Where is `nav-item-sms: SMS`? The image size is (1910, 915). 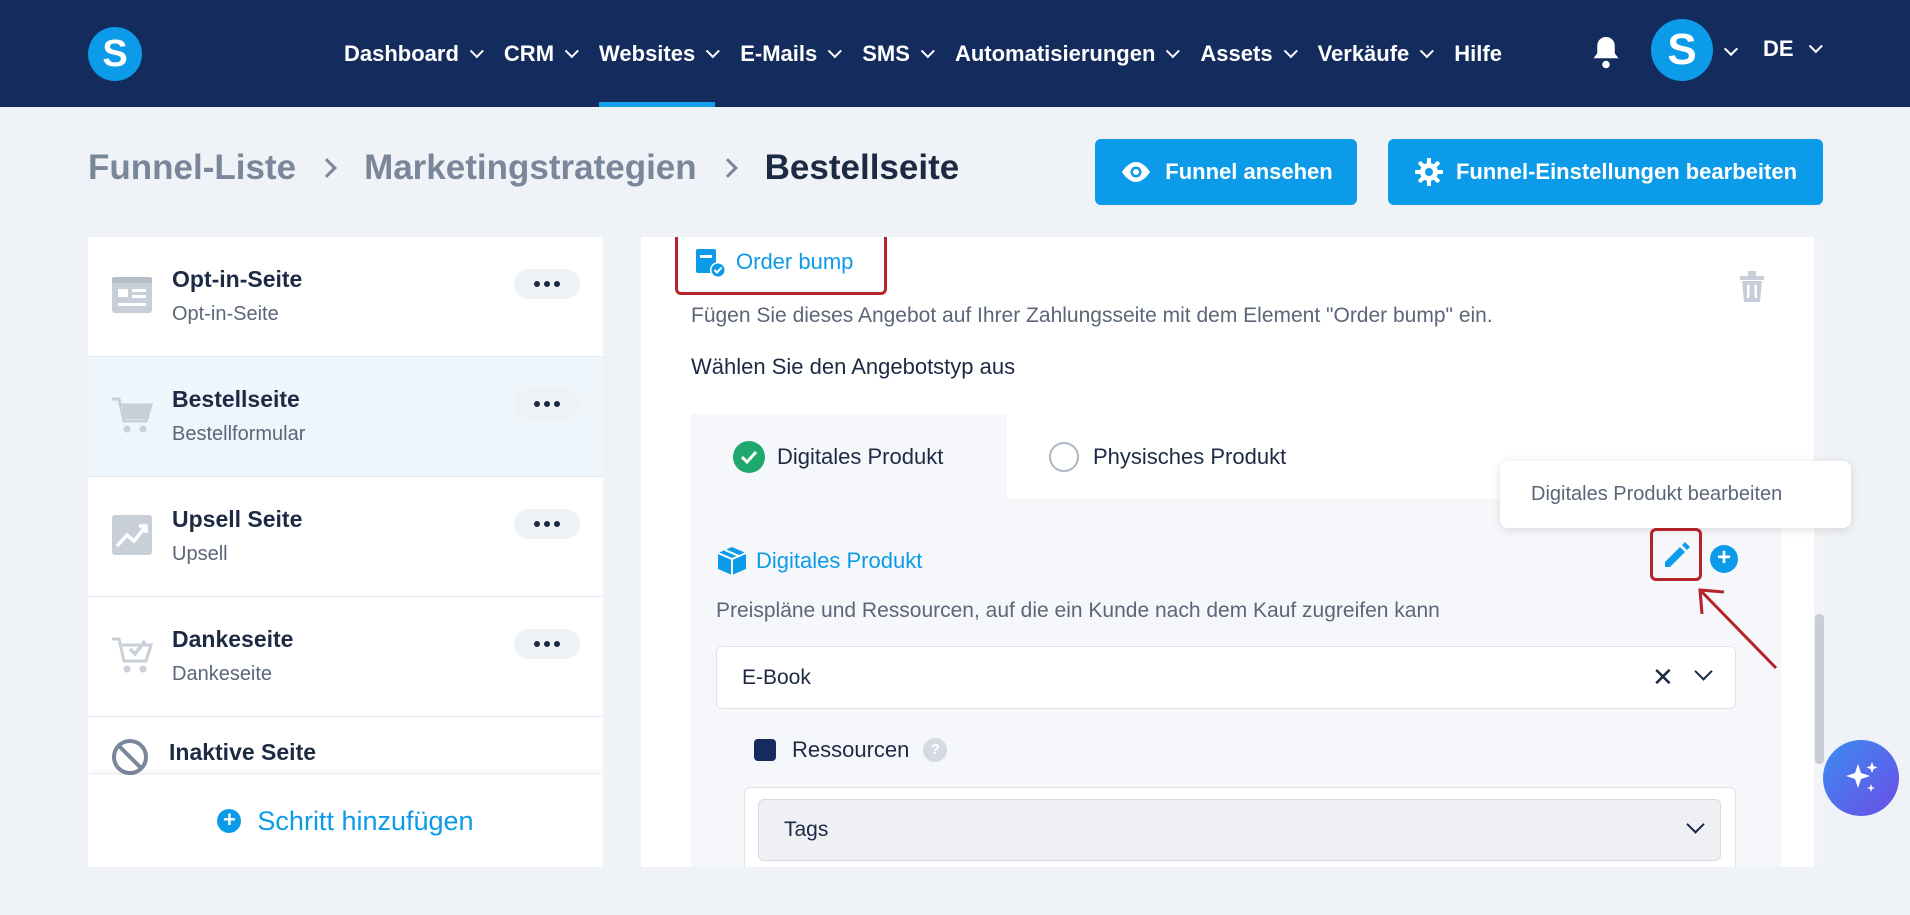 nav-item-sms: SMS is located at coordinates (898, 53).